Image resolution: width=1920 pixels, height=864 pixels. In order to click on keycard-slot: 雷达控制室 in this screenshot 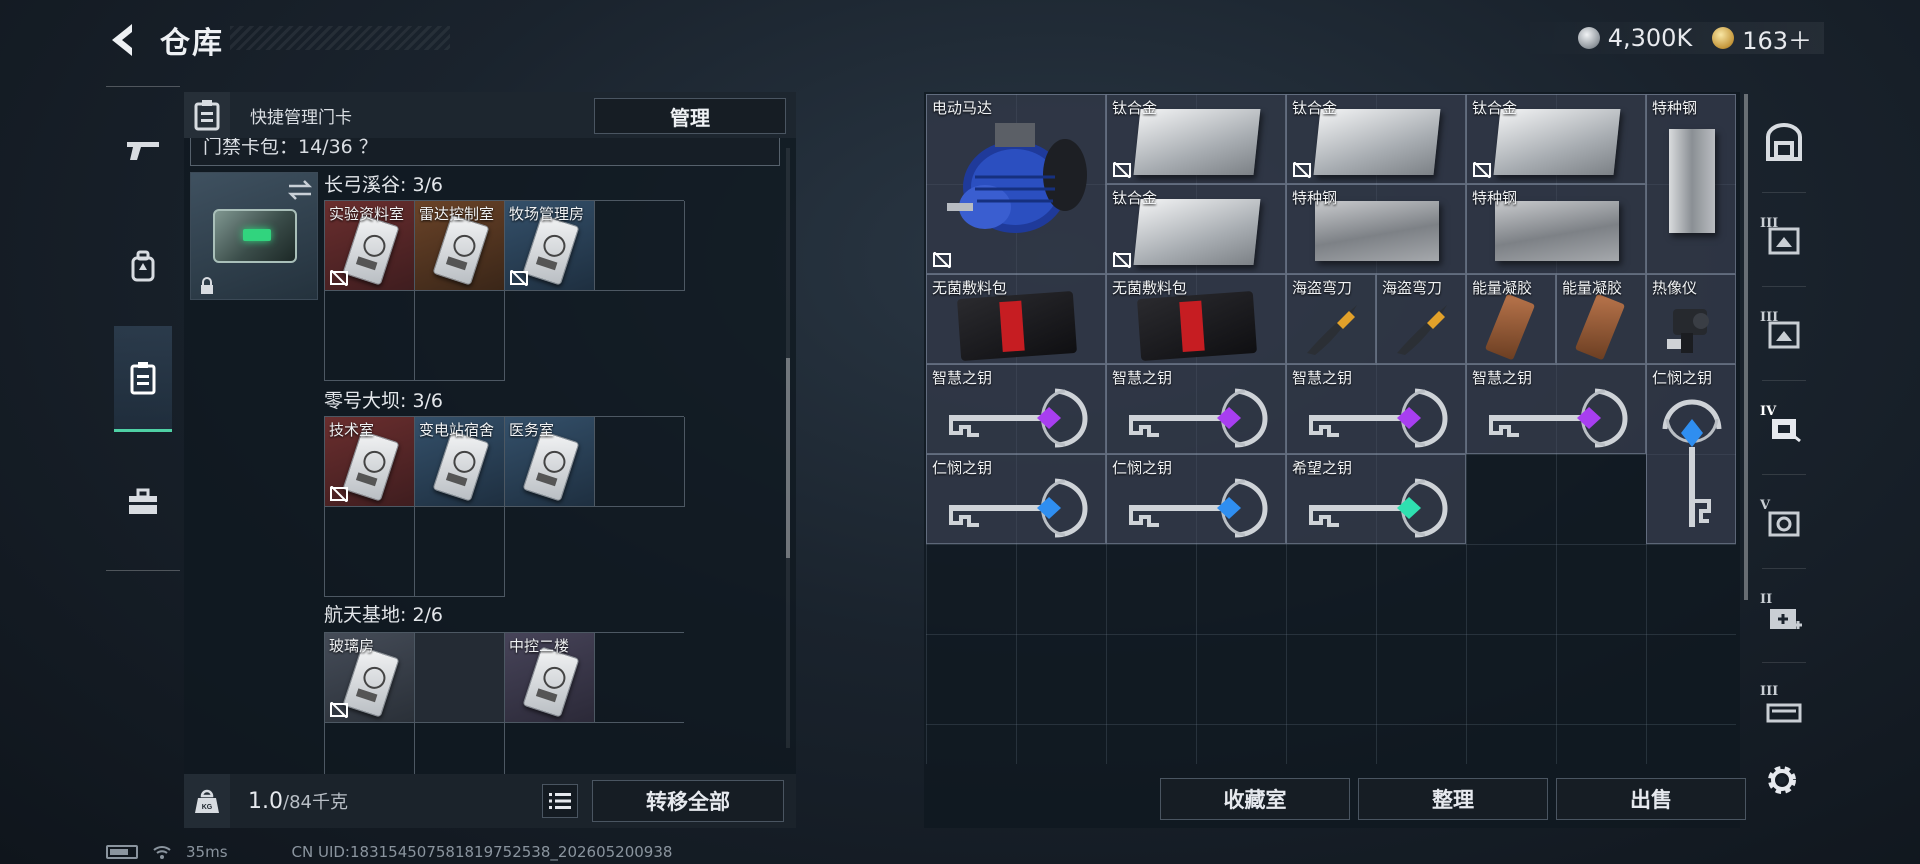, I will do `click(460, 246)`.